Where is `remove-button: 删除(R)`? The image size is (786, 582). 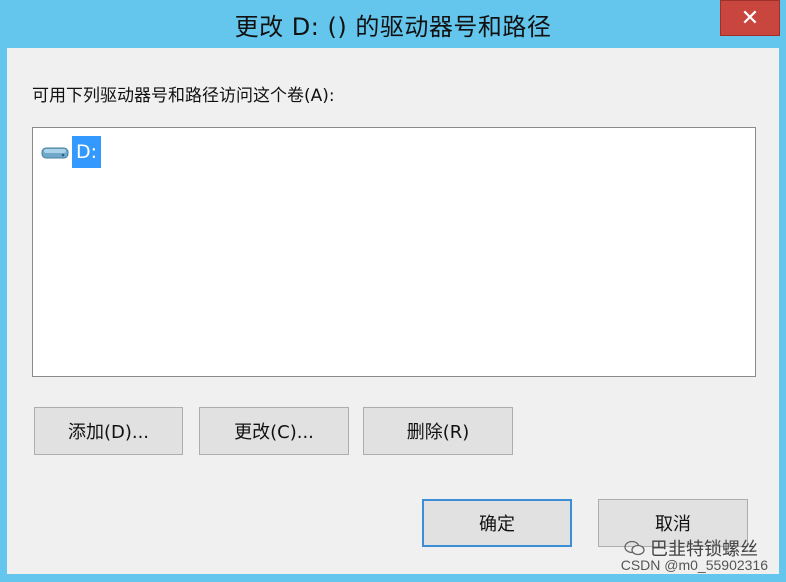 remove-button: 删除(R) is located at coordinates (438, 431).